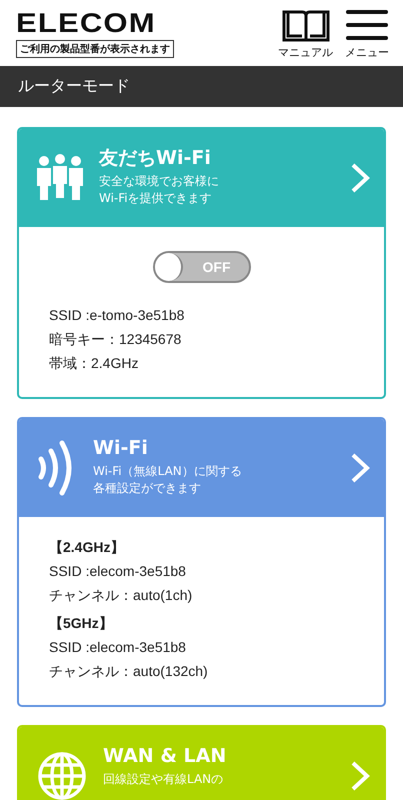 The width and height of the screenshot is (403, 800). What do you see at coordinates (62, 775) in the screenshot?
I see `globe-icon` at bounding box center [62, 775].